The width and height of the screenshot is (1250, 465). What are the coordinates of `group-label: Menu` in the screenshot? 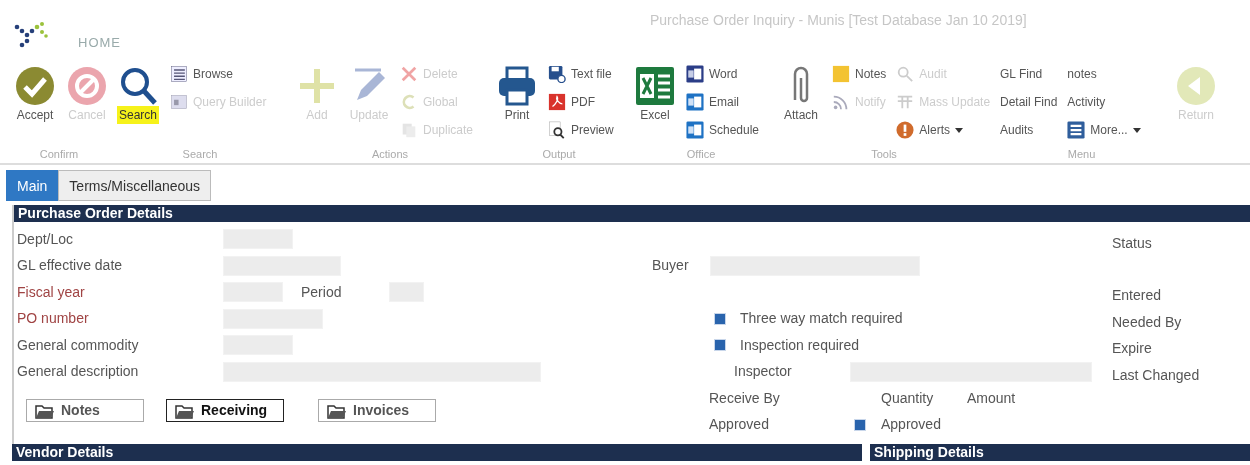 It's located at (1081, 154).